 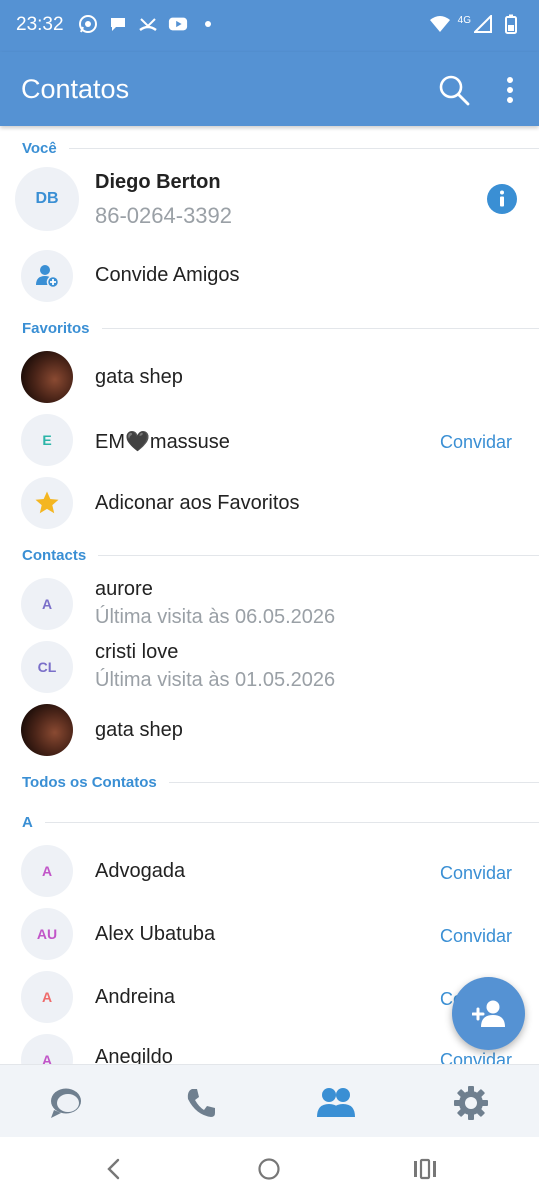 I want to click on back-button, so click(x=114, y=1169).